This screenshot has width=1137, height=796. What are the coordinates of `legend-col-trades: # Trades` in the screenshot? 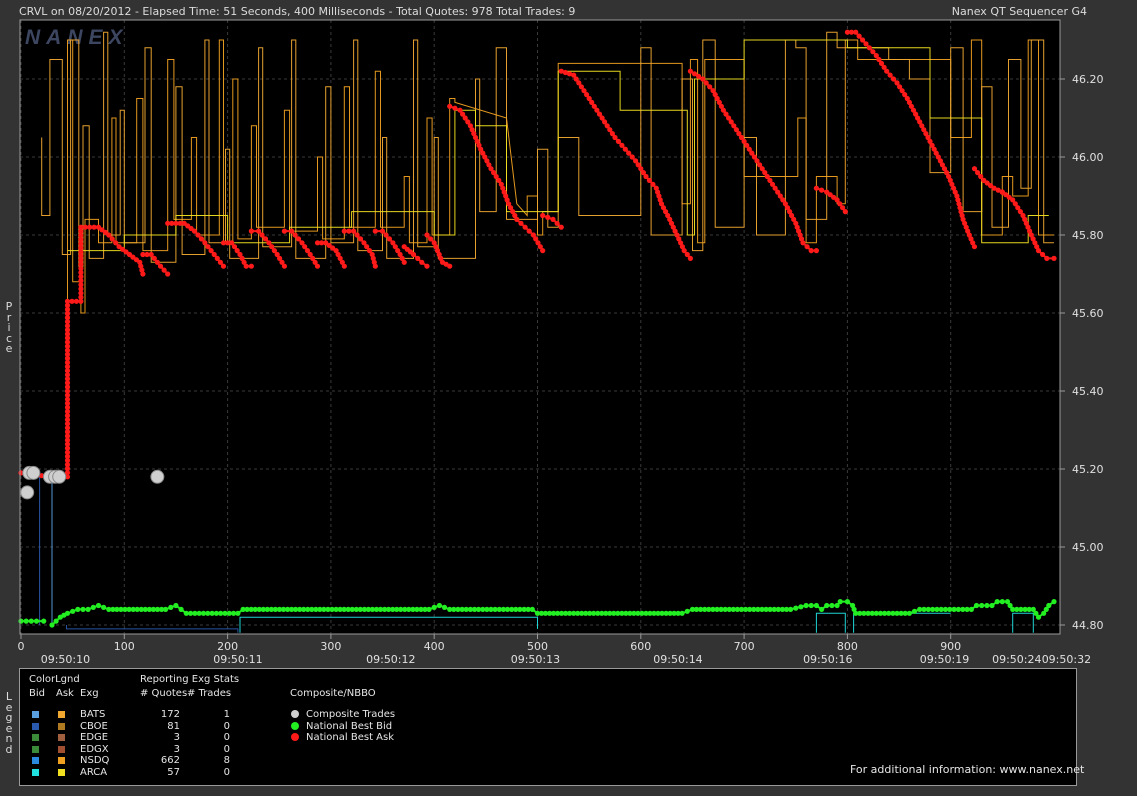 It's located at (209, 693).